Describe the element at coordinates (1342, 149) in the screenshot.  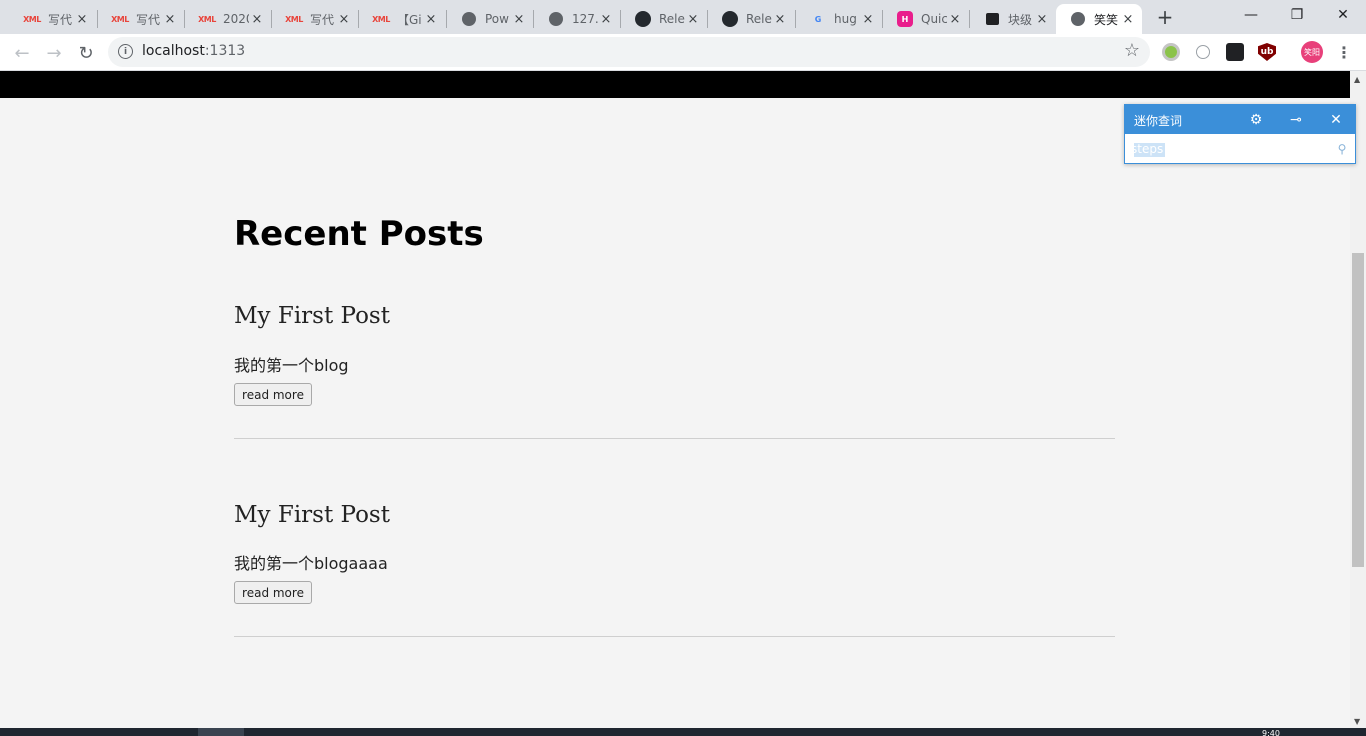
I see `search-icon: ⚲` at that location.